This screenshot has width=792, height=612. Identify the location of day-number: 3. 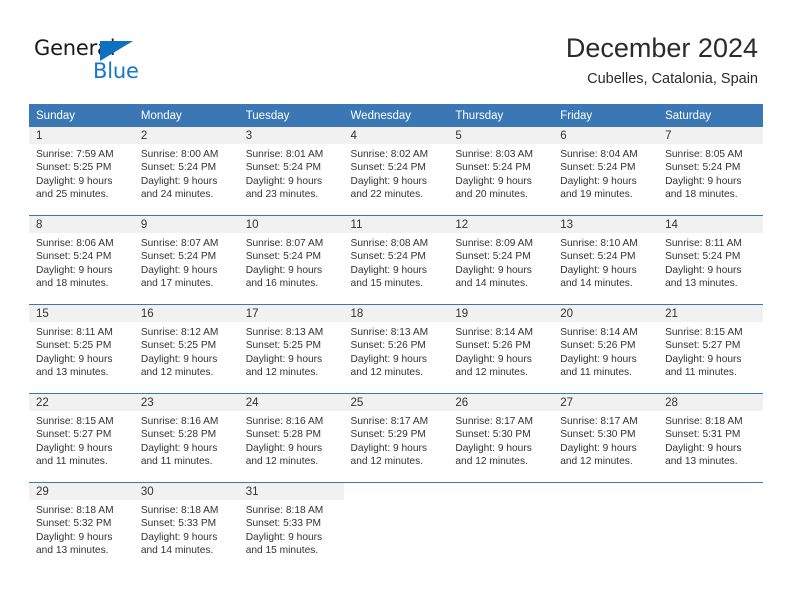
(291, 135).